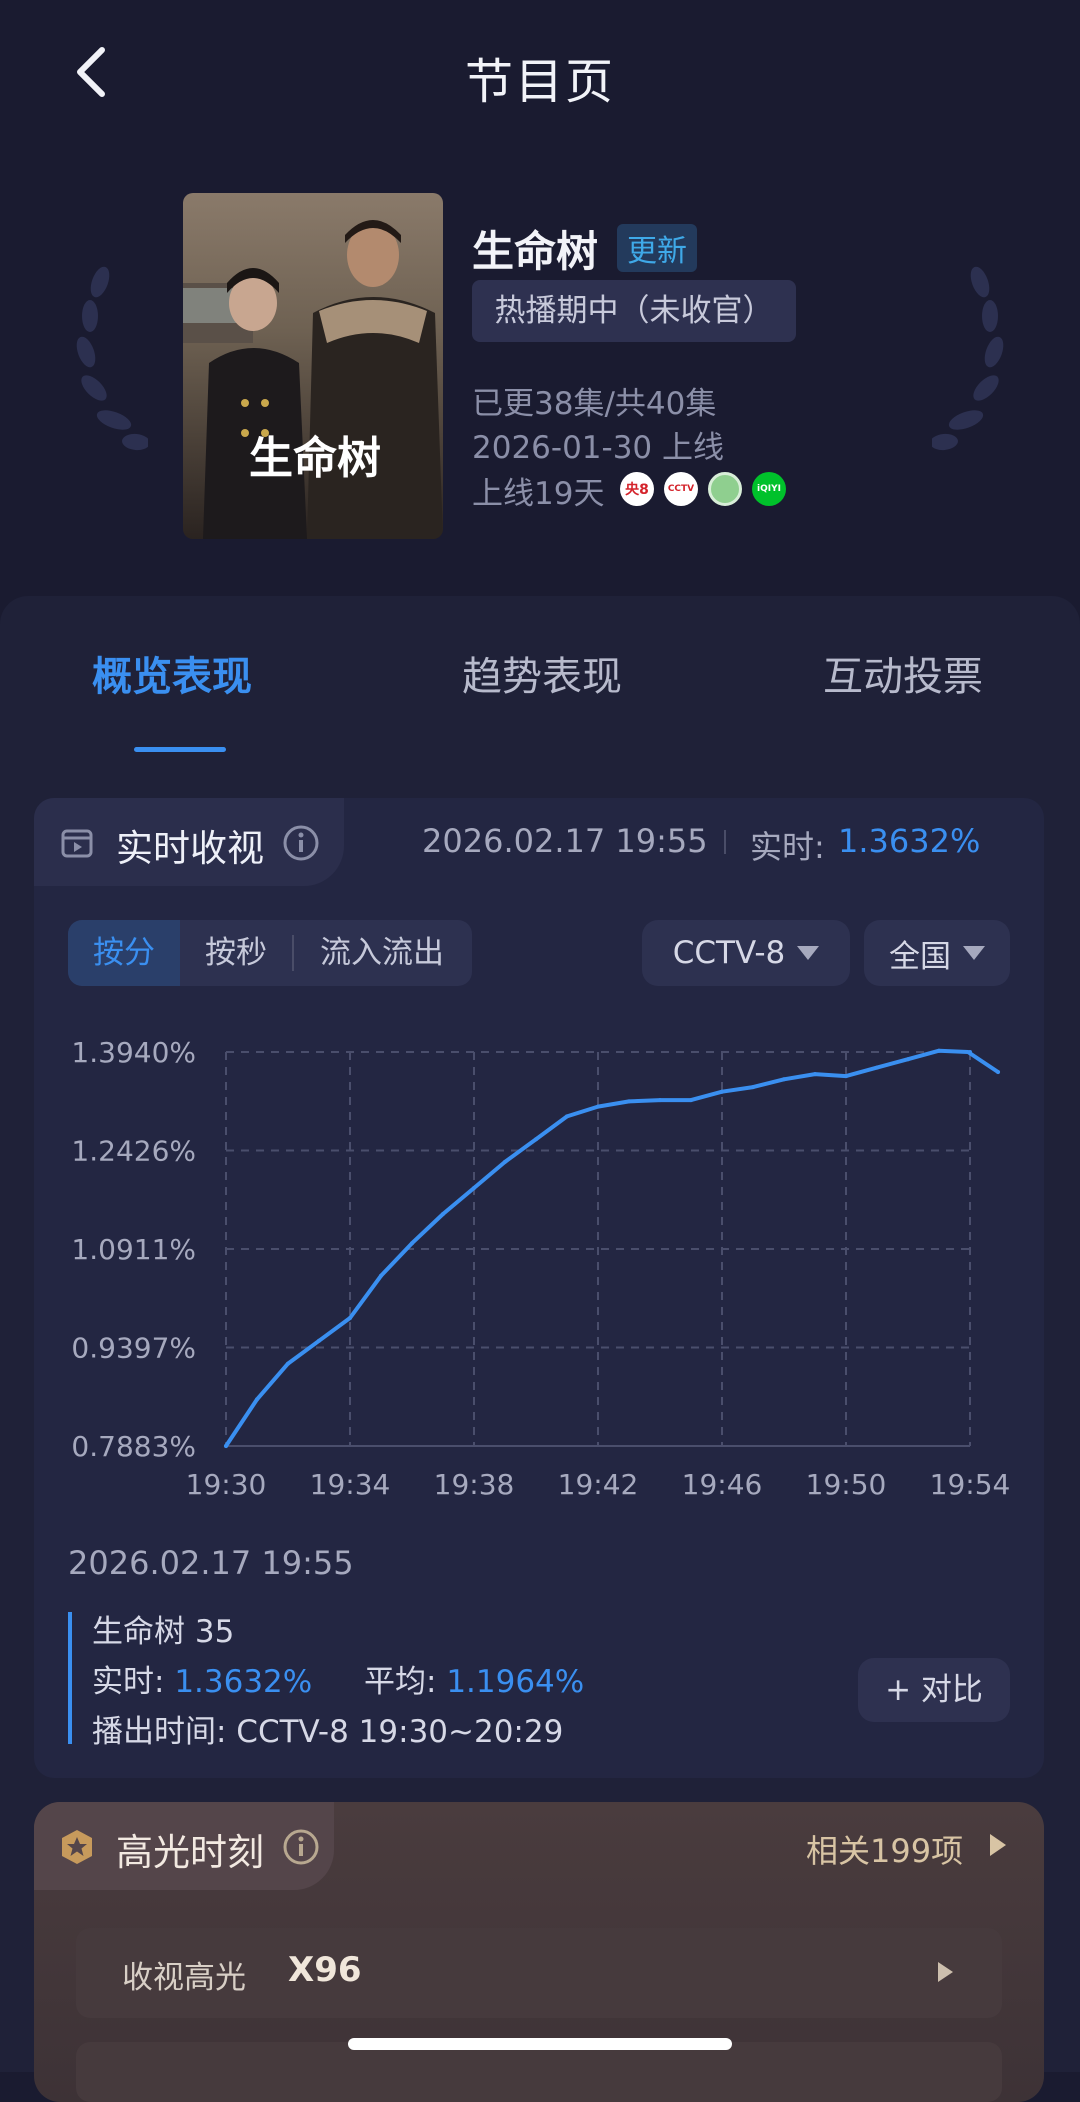 This screenshot has width=1080, height=2102. What do you see at coordinates (934, 1690) in the screenshot?
I see `compare-button: + 对比` at bounding box center [934, 1690].